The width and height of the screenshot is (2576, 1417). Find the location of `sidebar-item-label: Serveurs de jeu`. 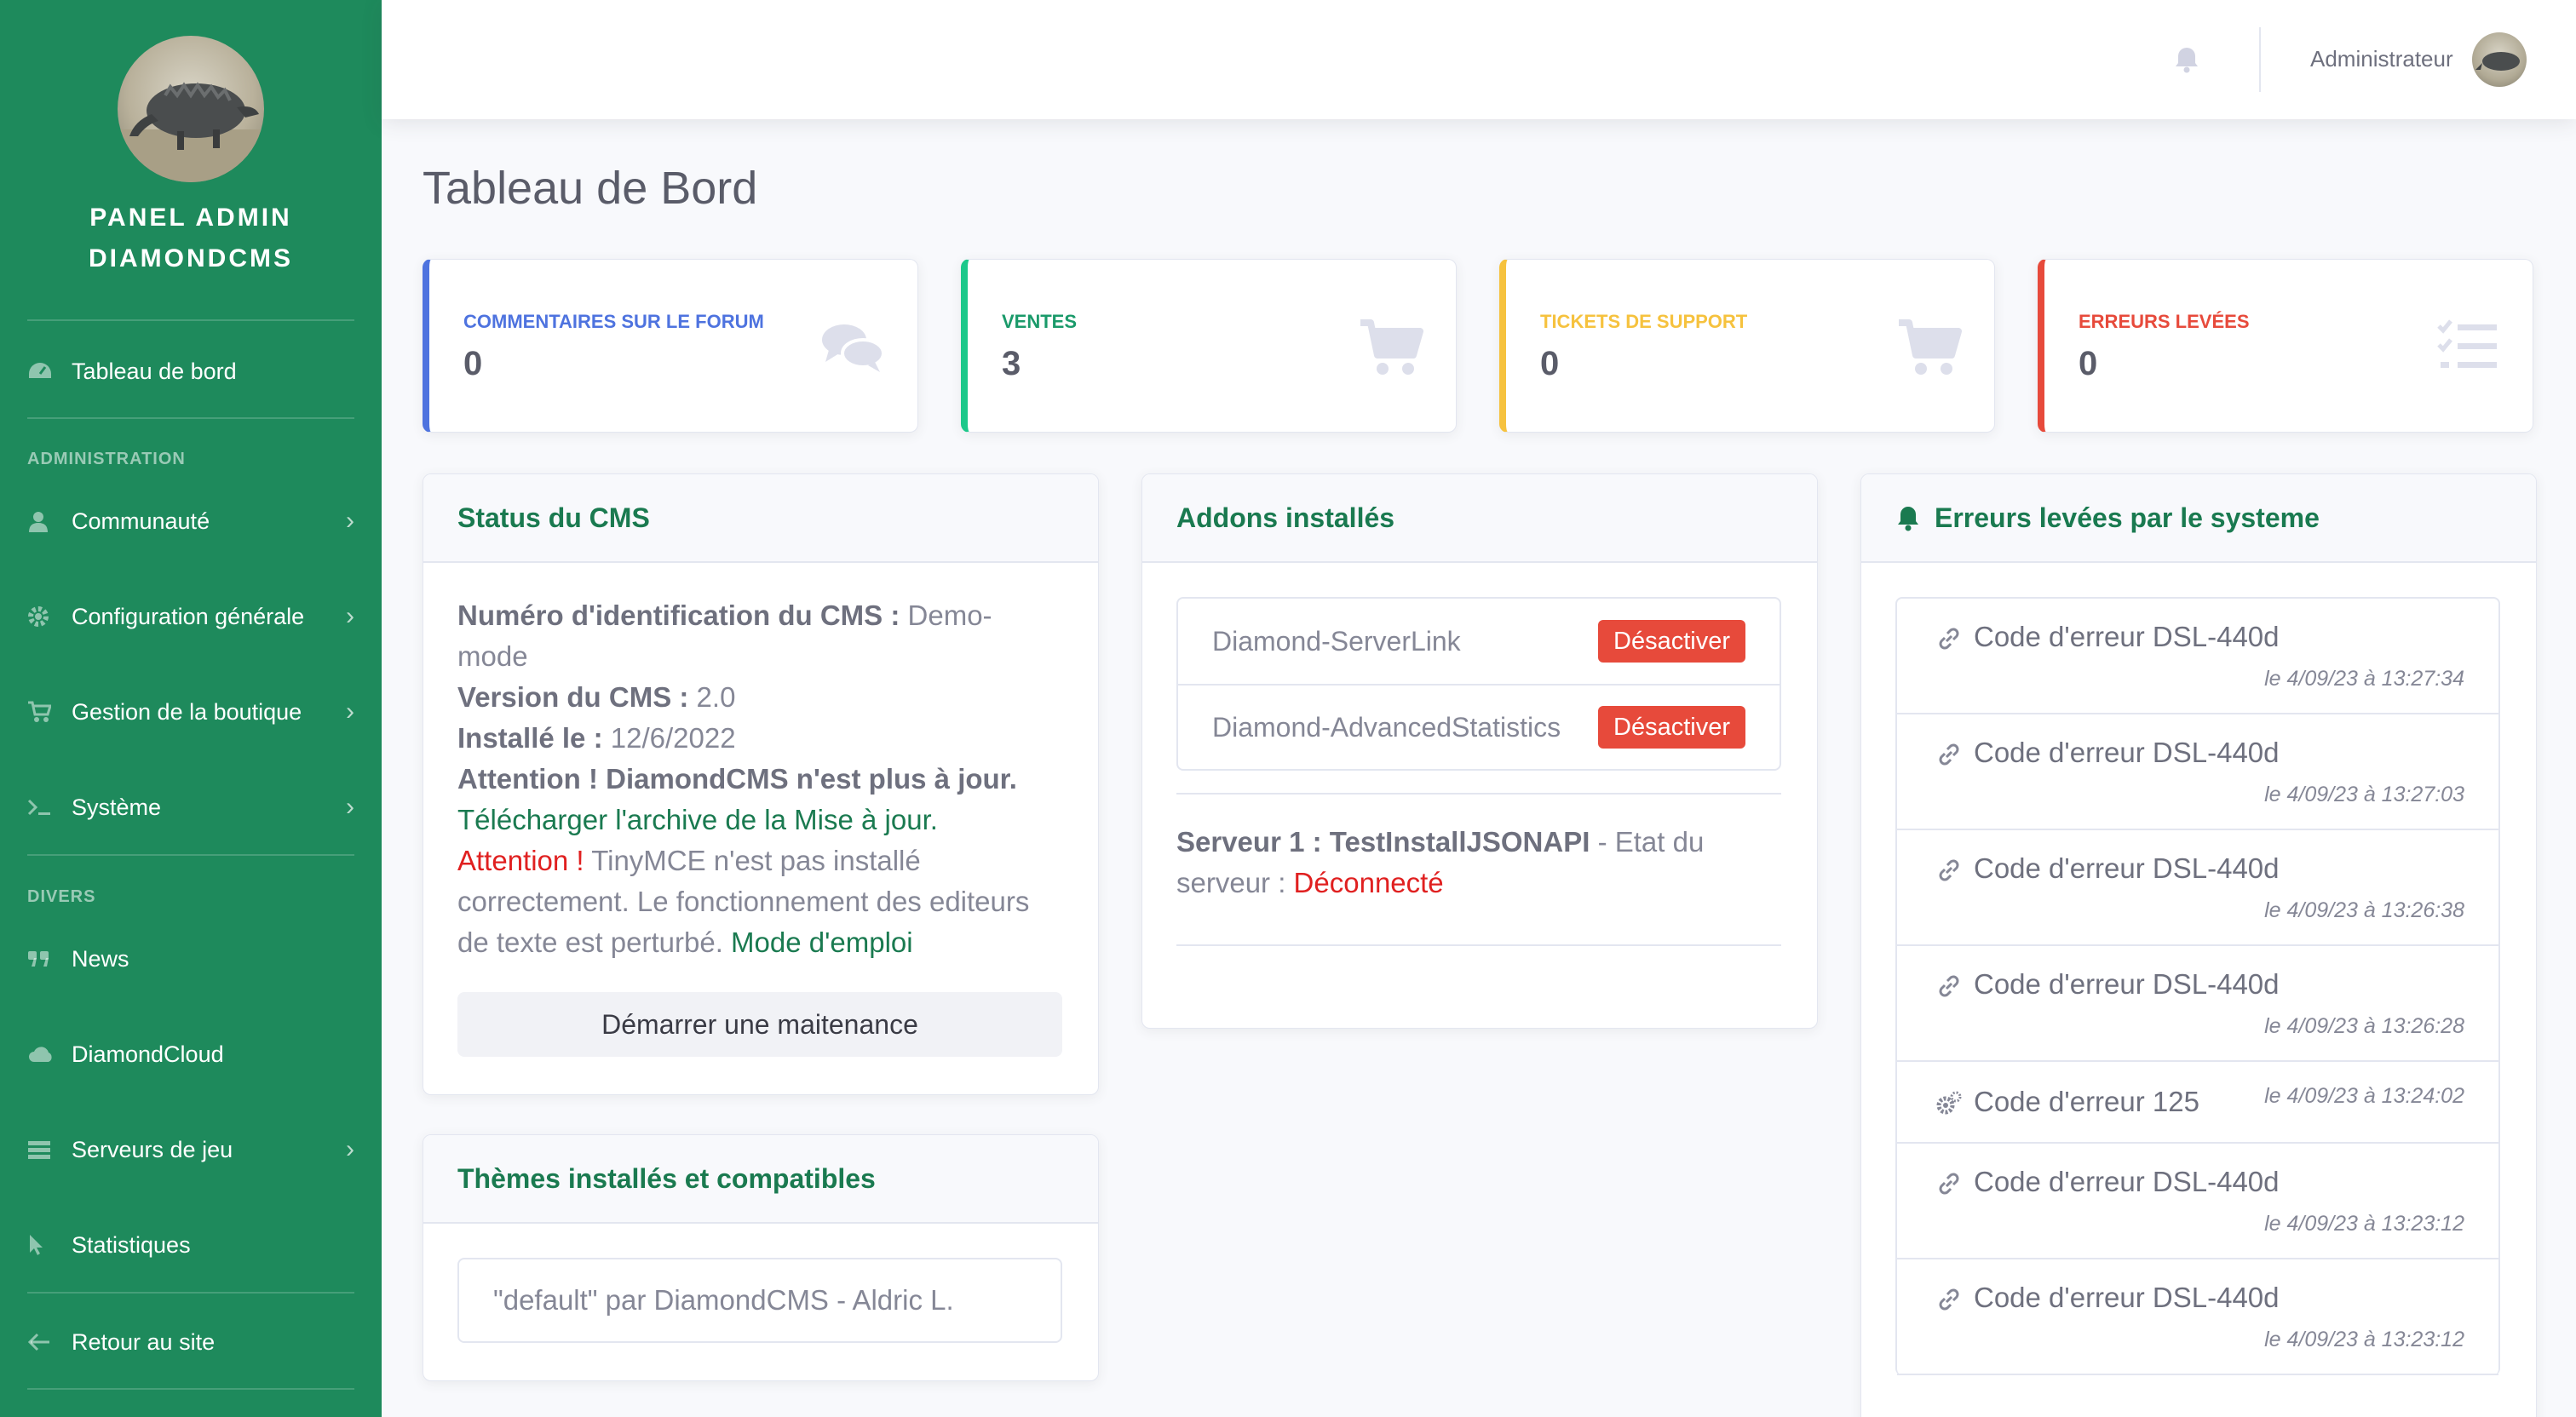

sidebar-item-label: Serveurs de jeu is located at coordinates (153, 1149).